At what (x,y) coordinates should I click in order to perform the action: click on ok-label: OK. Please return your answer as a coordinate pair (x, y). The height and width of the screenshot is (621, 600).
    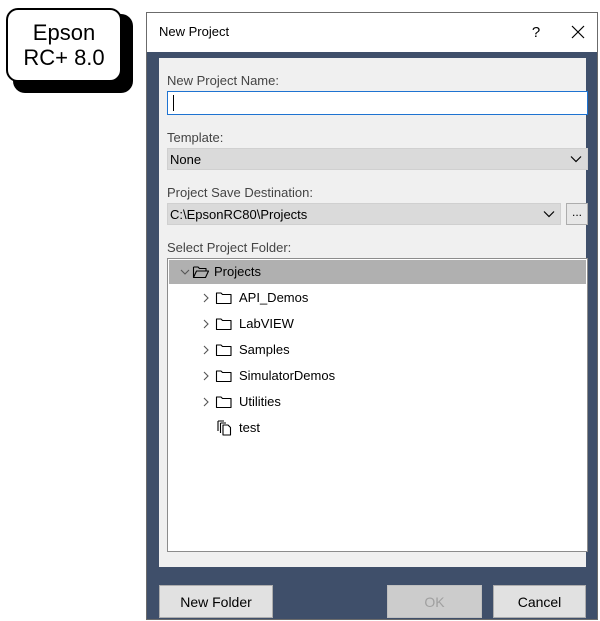
    Looking at the image, I should click on (434, 601).